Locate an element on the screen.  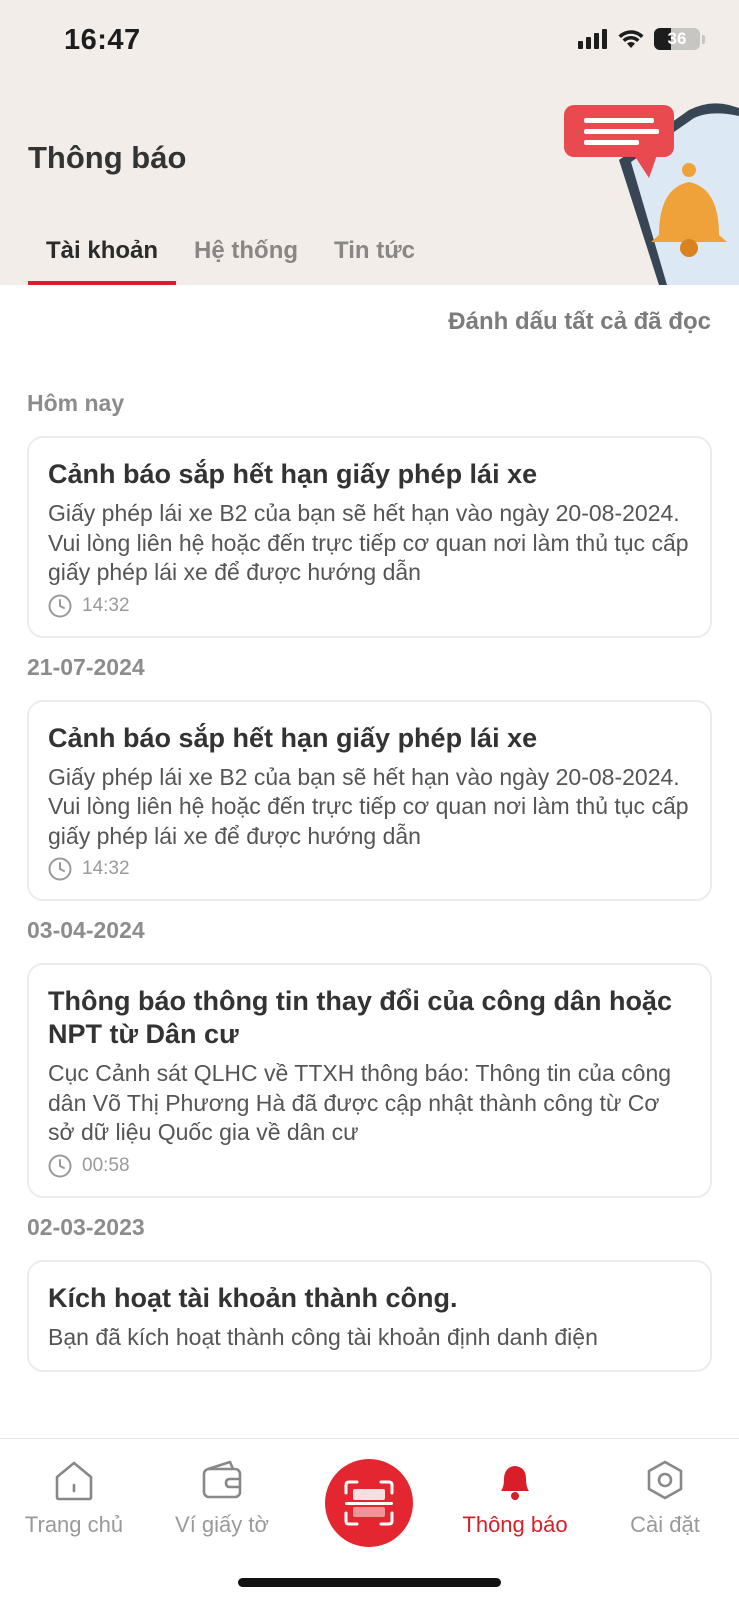
wifi-icon is located at coordinates (631, 39).